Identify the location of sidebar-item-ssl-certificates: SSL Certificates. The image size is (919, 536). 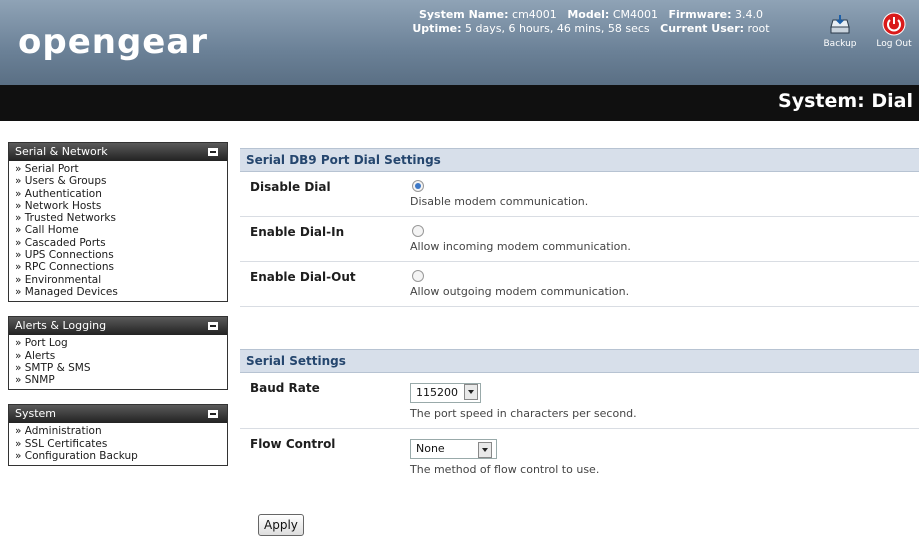
(118, 444).